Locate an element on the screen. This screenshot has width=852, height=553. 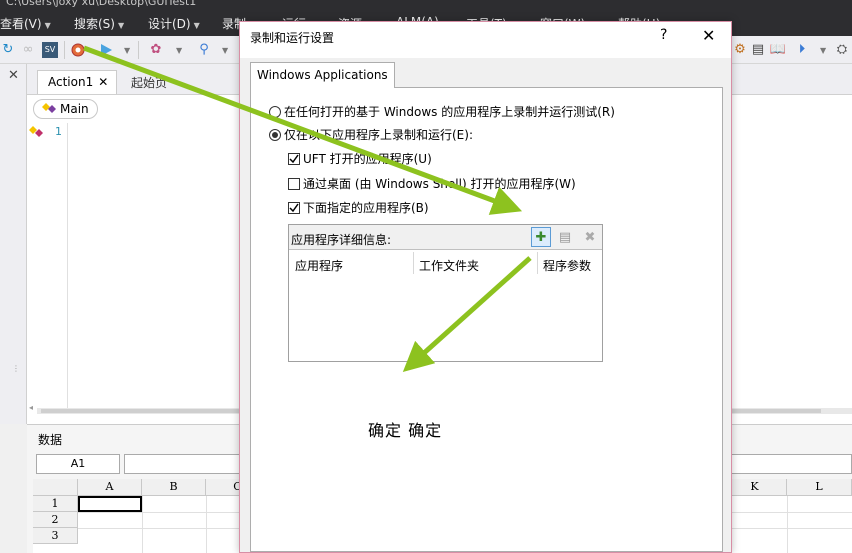
splitter-grip-icon: ⋮ is located at coordinates (16, 368).